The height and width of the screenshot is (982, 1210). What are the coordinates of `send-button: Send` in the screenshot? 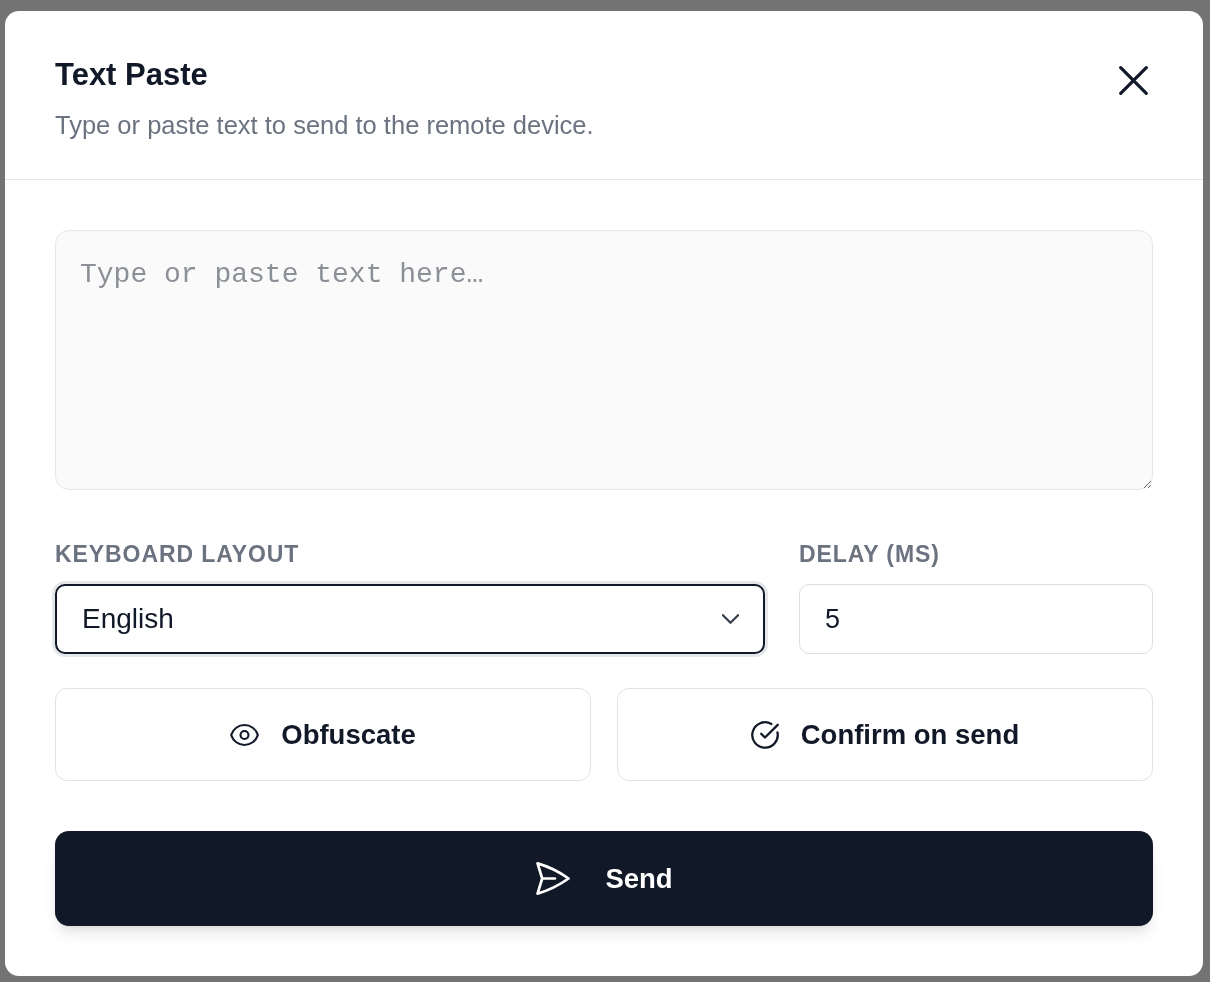 It's located at (604, 878).